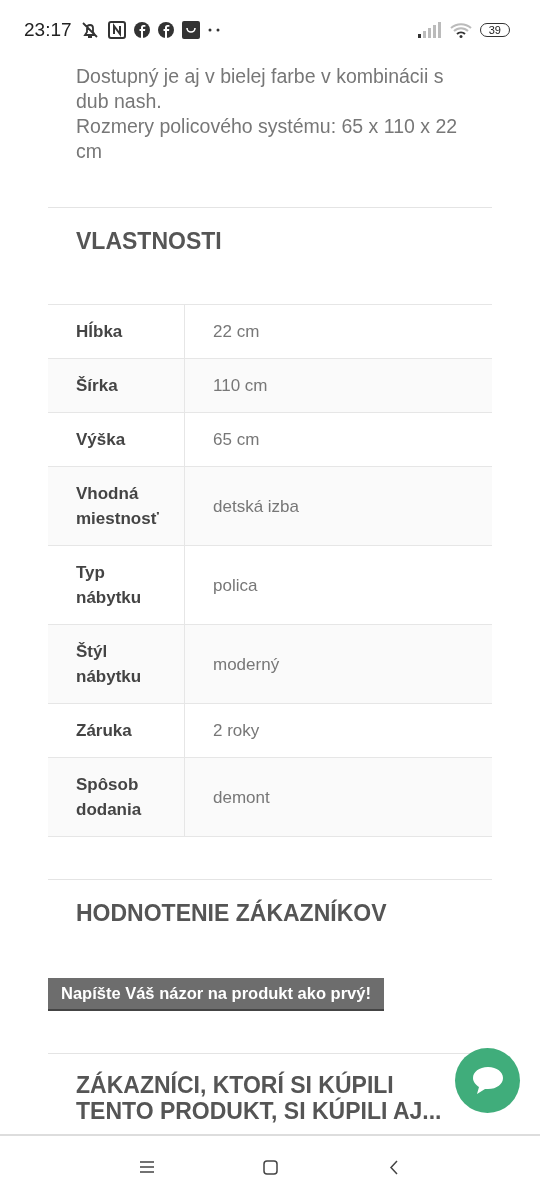 The height and width of the screenshot is (1200, 540). Describe the element at coordinates (460, 30) in the screenshot. I see `wifi-icon` at that location.